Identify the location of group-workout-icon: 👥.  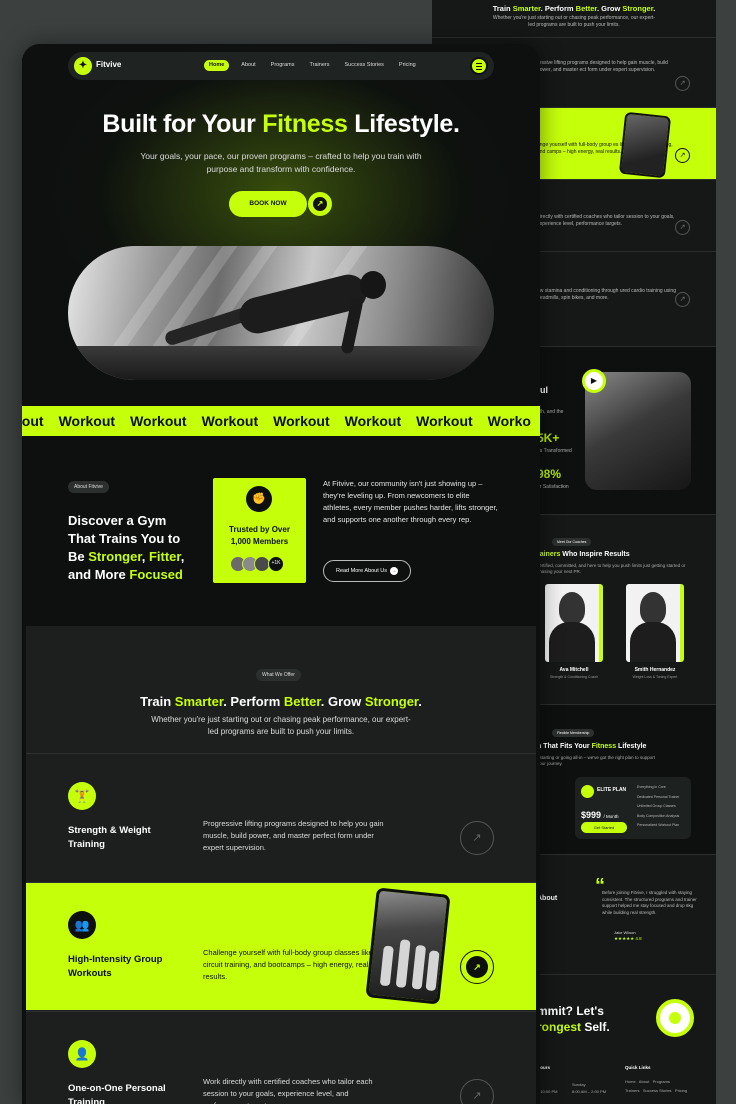
(82, 925).